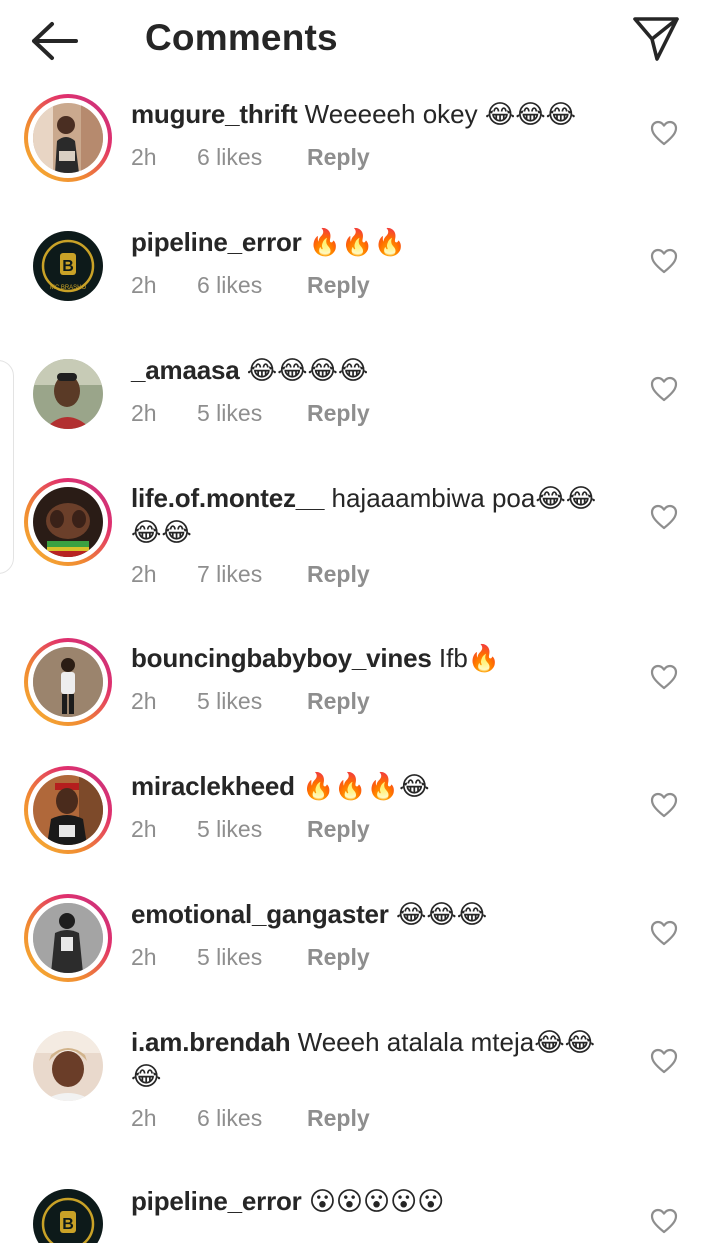 The image size is (719, 1243). I want to click on comment-text: miraclekheed 🔥🔥🔥😂, so click(376, 786).